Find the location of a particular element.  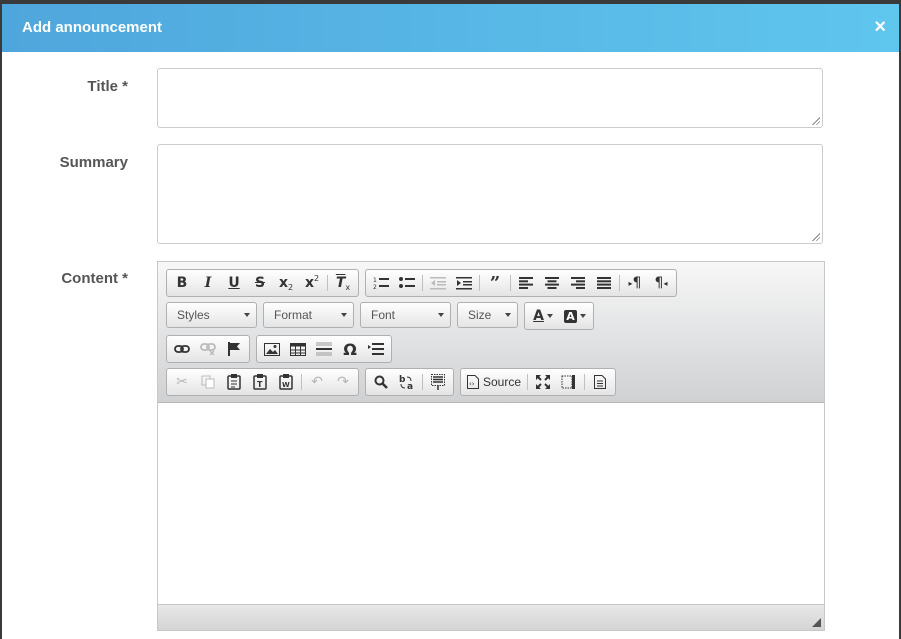

content-label: Content * is located at coordinates (94, 278).